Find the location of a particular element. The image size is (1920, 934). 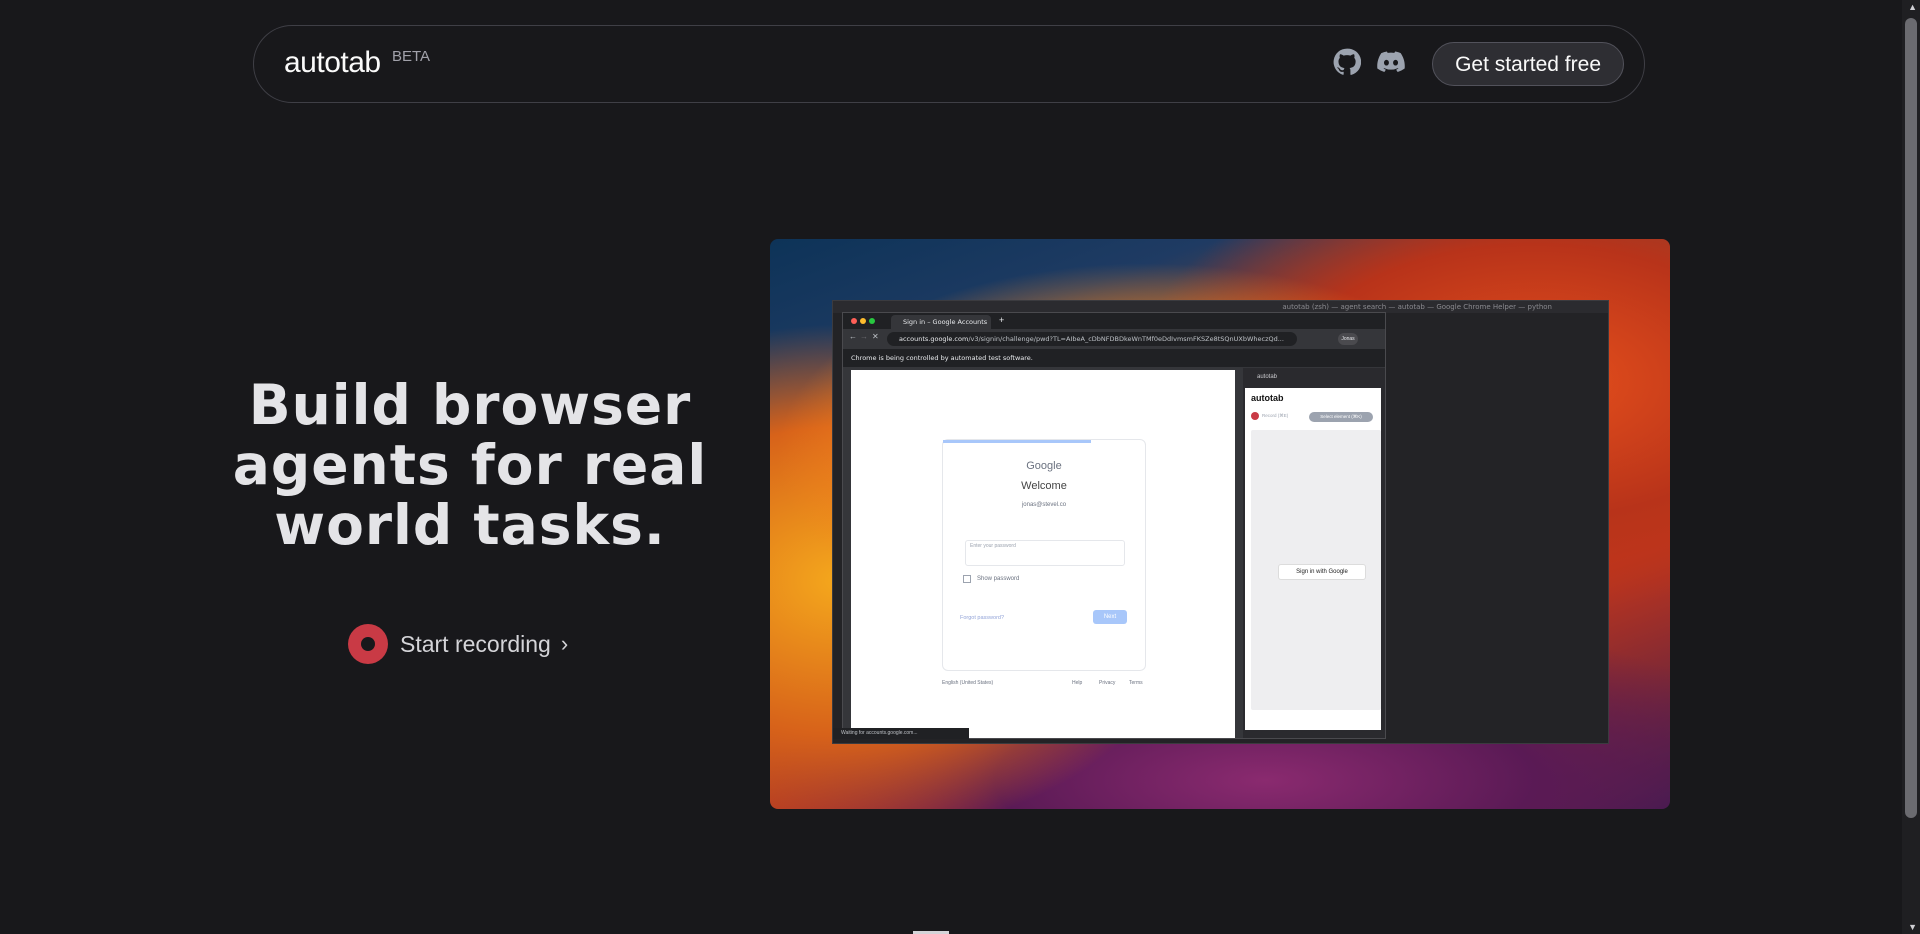

url-host: accounts.google.com is located at coordinates (934, 339).